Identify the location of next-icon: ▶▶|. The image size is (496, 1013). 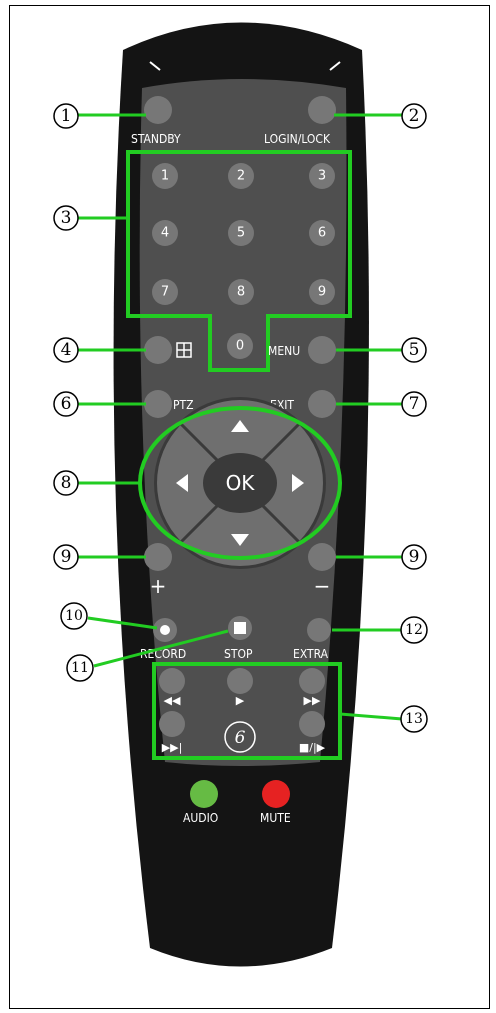
(172, 747).